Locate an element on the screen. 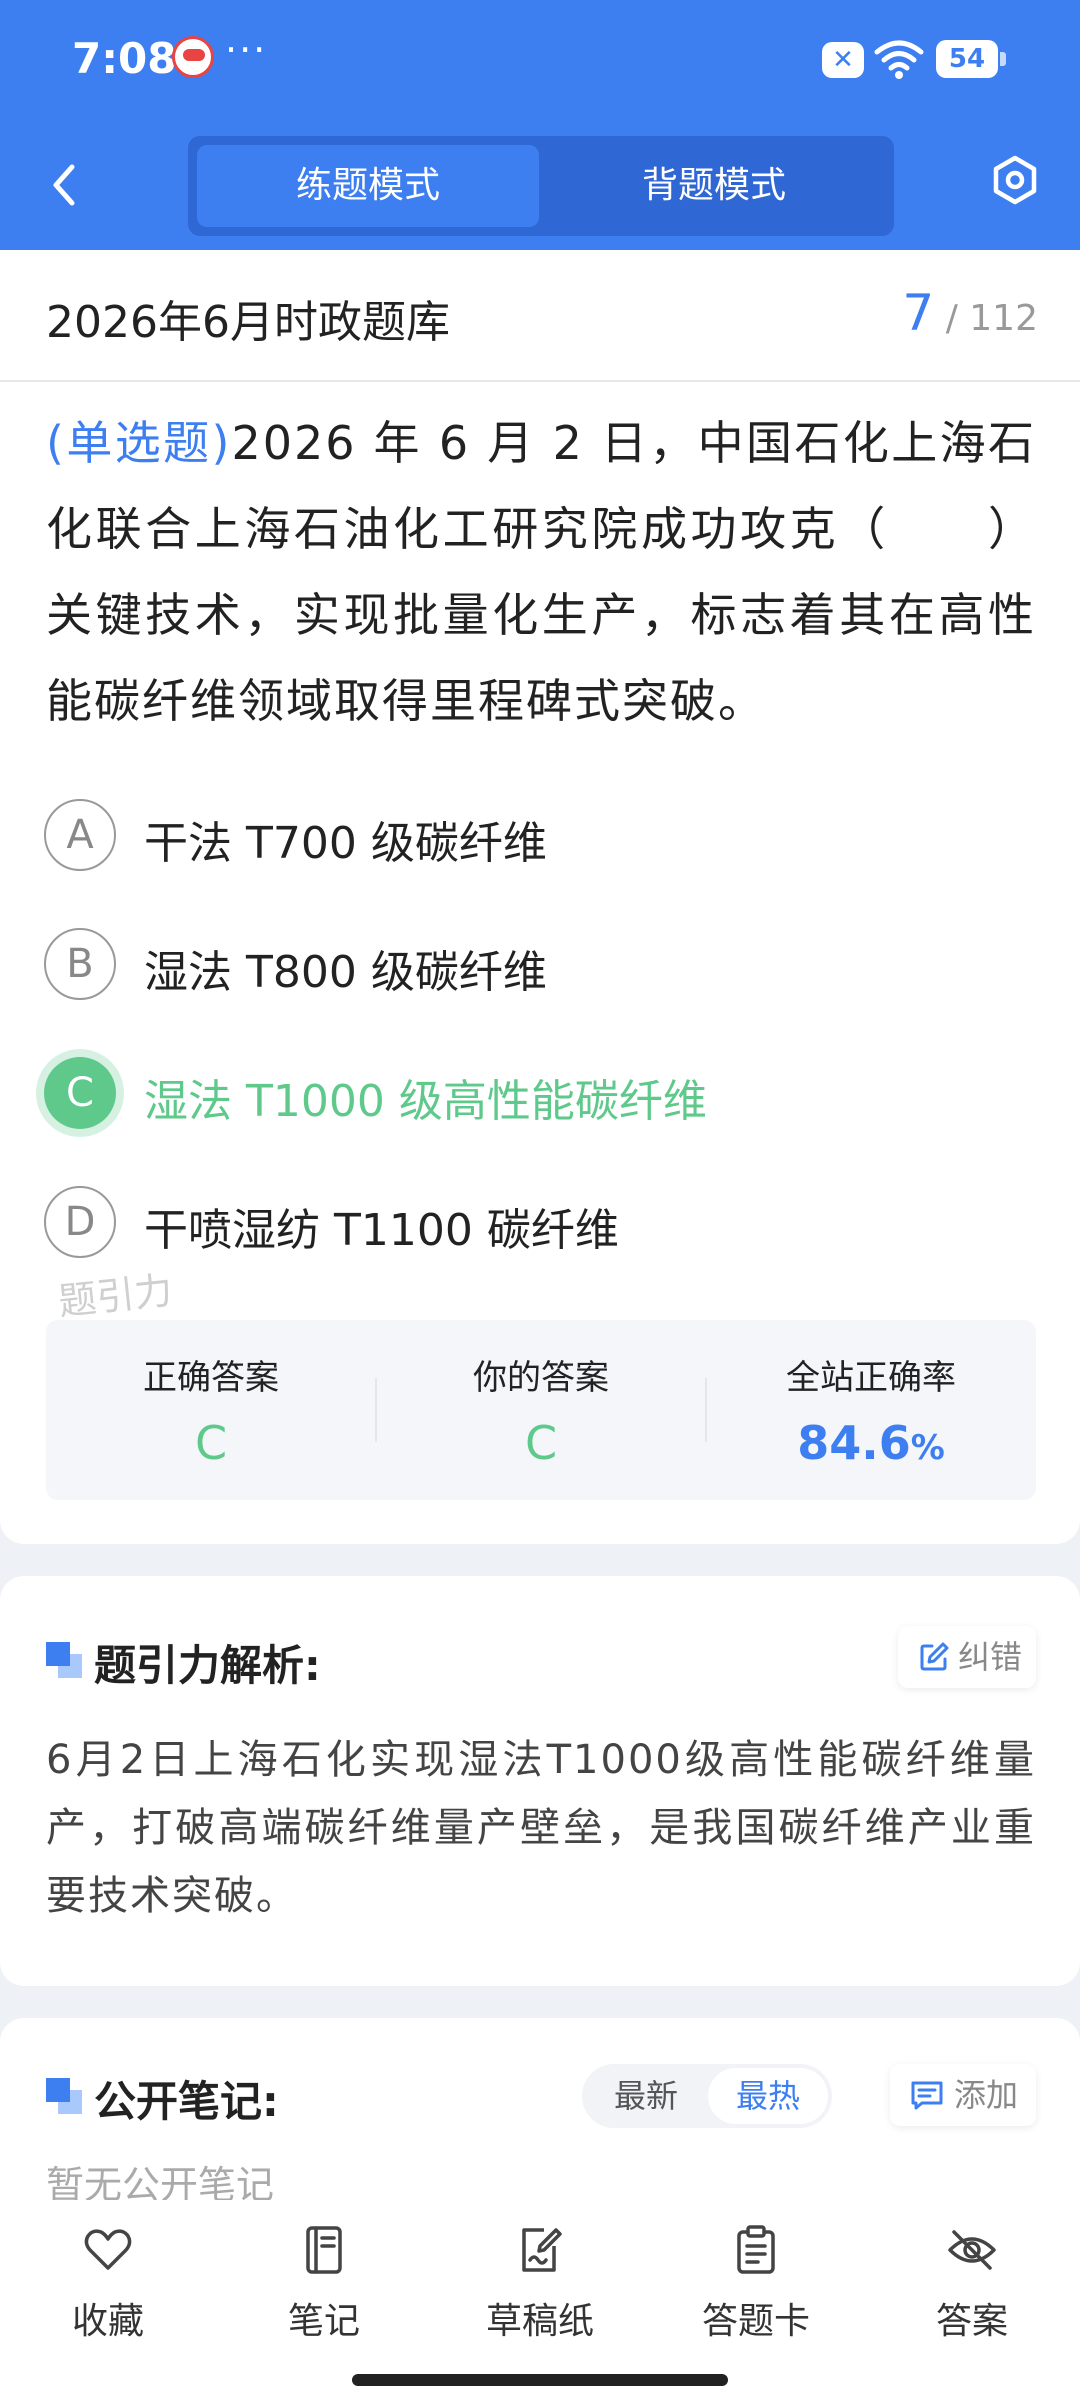  tab-memorize-mode: 背题模式 is located at coordinates (714, 186).